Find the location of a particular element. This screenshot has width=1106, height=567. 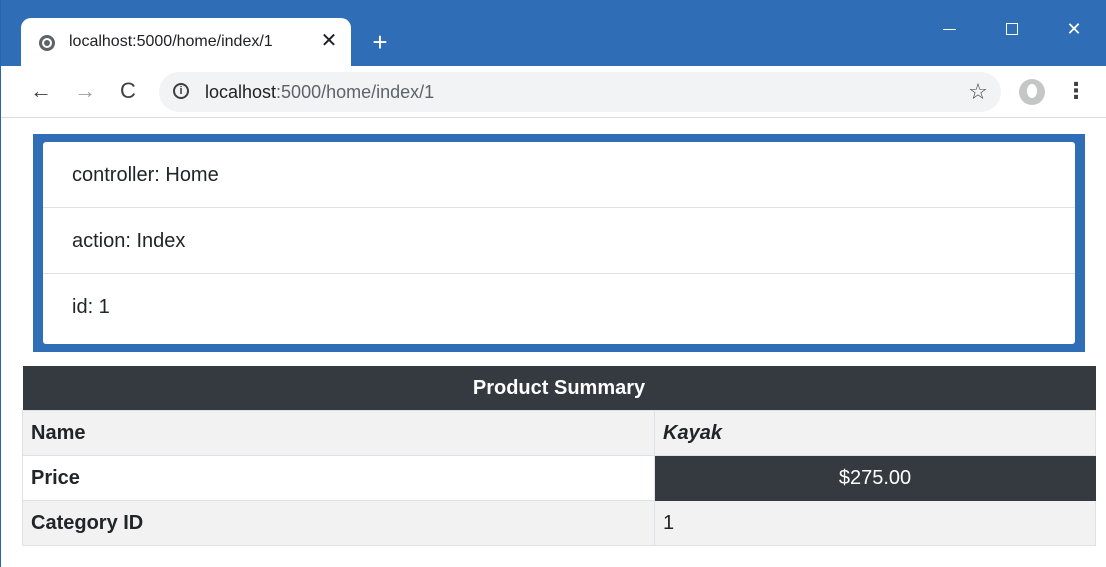

row-value: 1 is located at coordinates (875, 523).